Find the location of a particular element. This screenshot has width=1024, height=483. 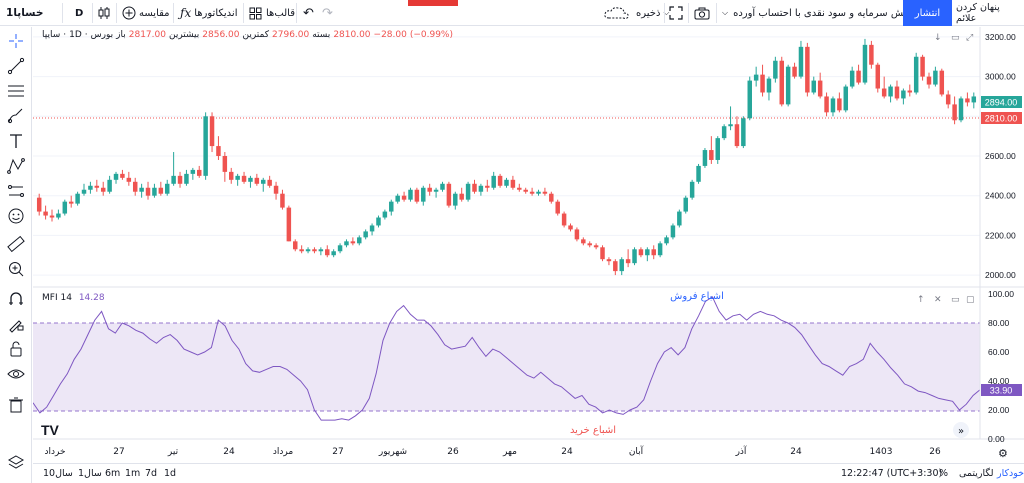

hide-alerts-button: پنهان کردن علائم is located at coordinates (989, 13).